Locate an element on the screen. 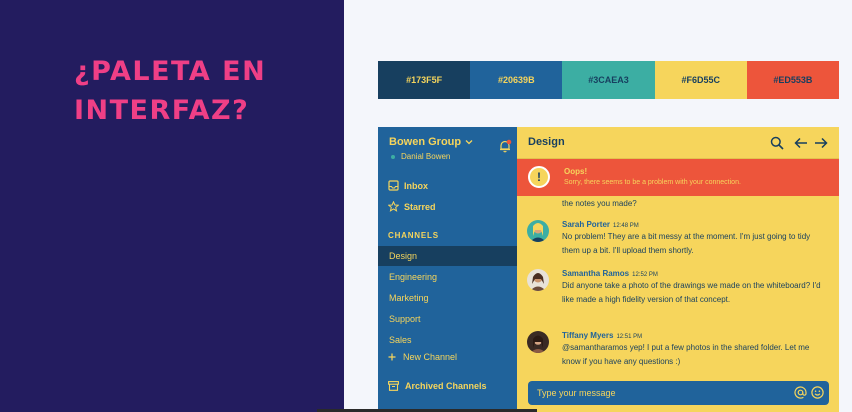 This screenshot has width=852, height=412. archived-channels-link: Archived Channels is located at coordinates (437, 386).